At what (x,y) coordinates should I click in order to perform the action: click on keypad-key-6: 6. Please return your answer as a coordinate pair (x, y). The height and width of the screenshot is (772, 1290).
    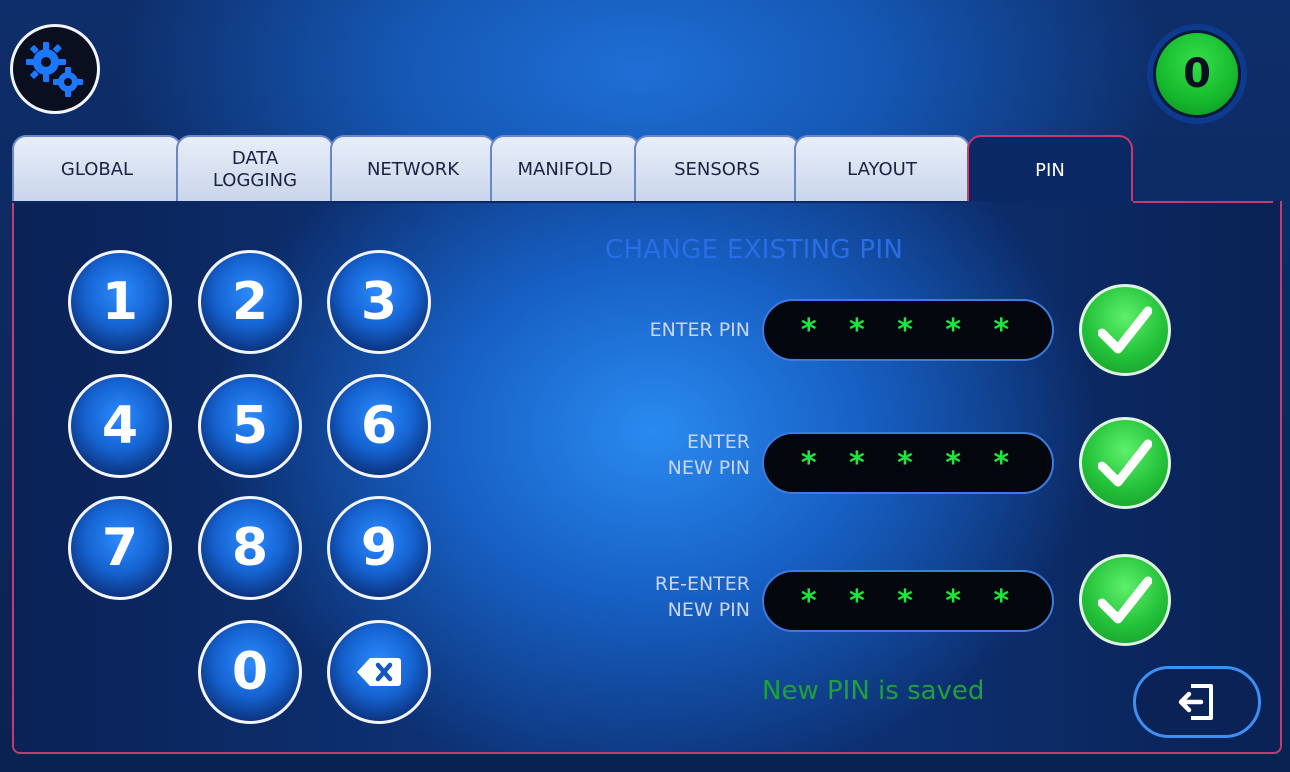
    Looking at the image, I should click on (379, 426).